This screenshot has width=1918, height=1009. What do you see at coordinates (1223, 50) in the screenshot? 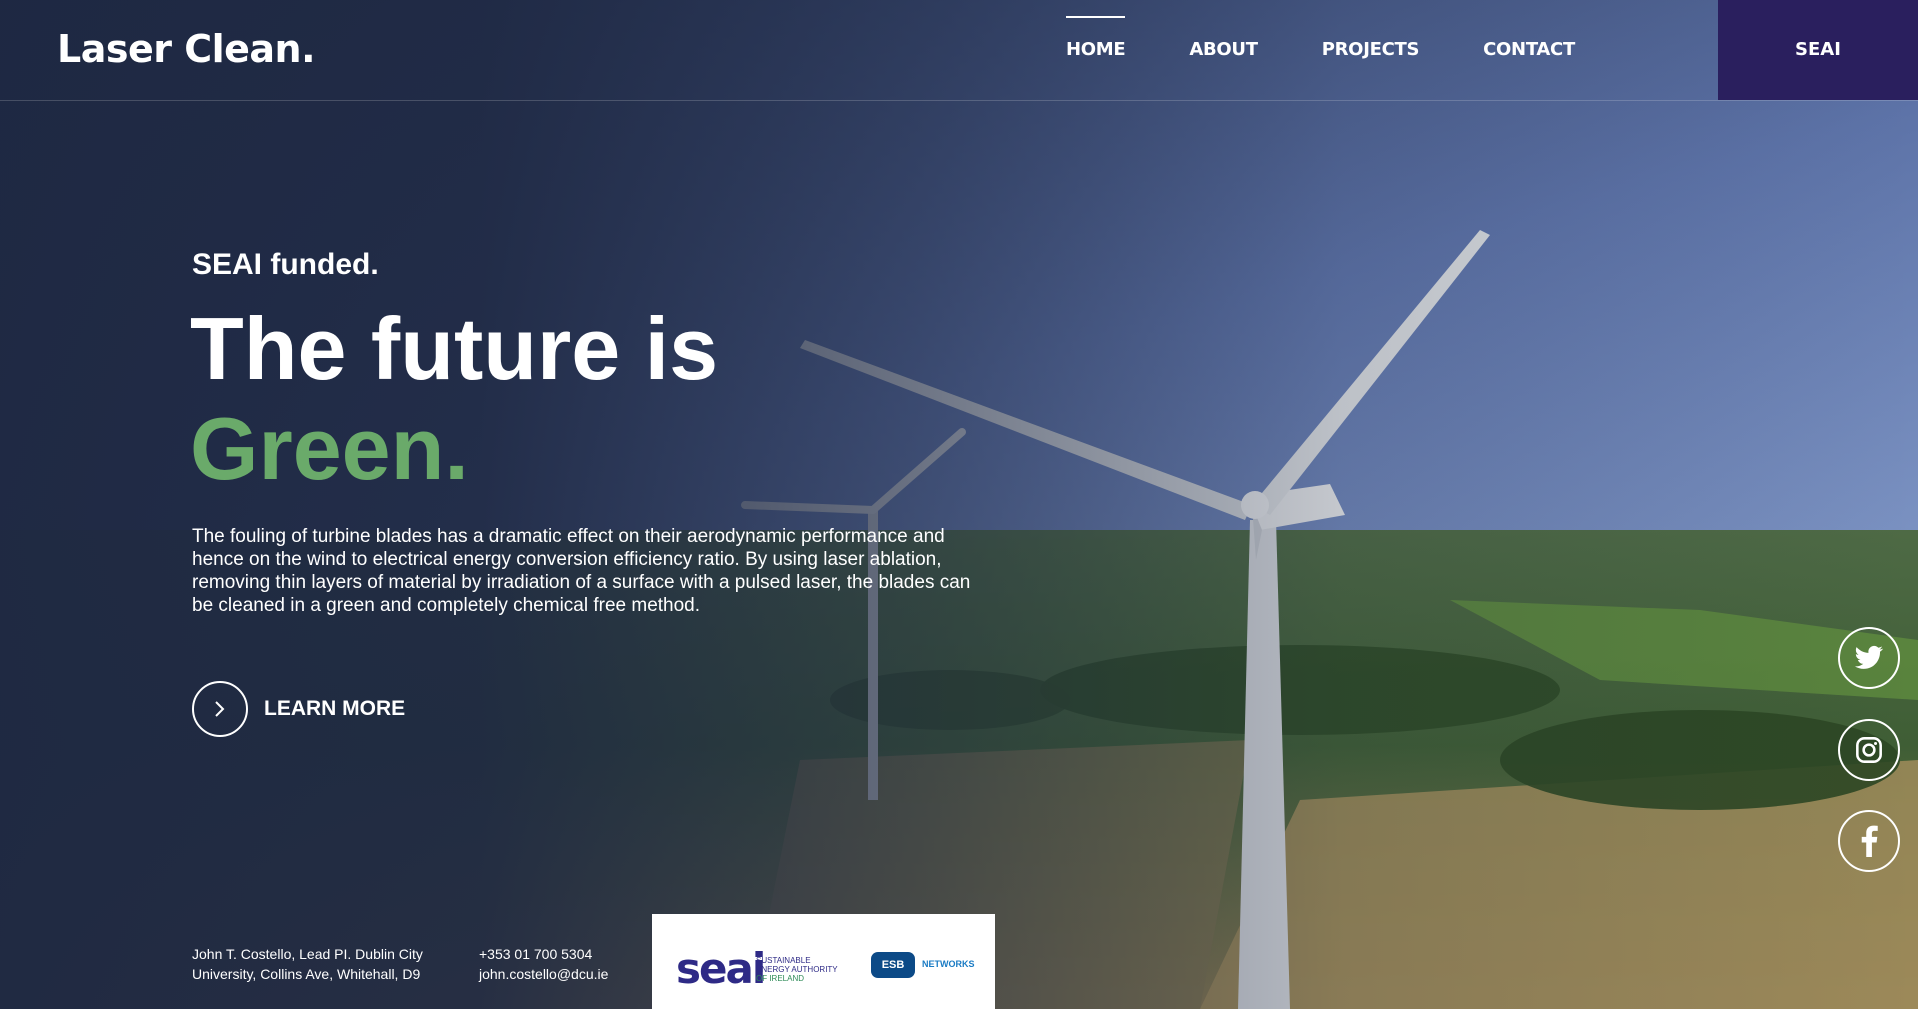
I see `nav-about: ABOUT` at bounding box center [1223, 50].